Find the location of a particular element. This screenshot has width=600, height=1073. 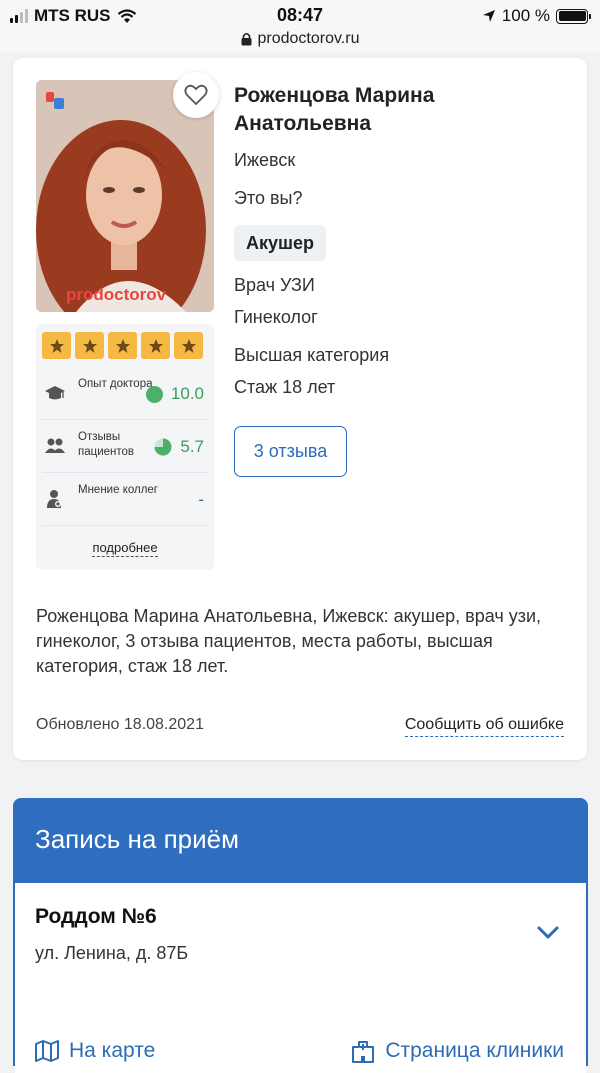

map-link: На карте is located at coordinates (95, 1051).